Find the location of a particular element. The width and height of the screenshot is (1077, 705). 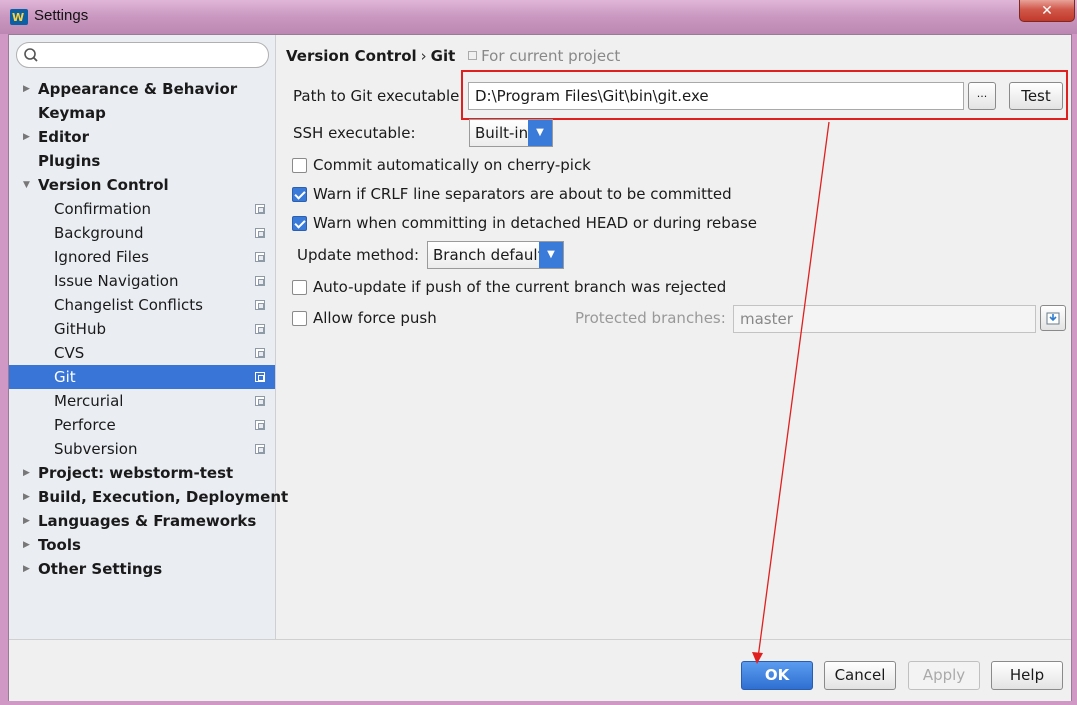

breadcrumb-parent: Version Control is located at coordinates (351, 56).